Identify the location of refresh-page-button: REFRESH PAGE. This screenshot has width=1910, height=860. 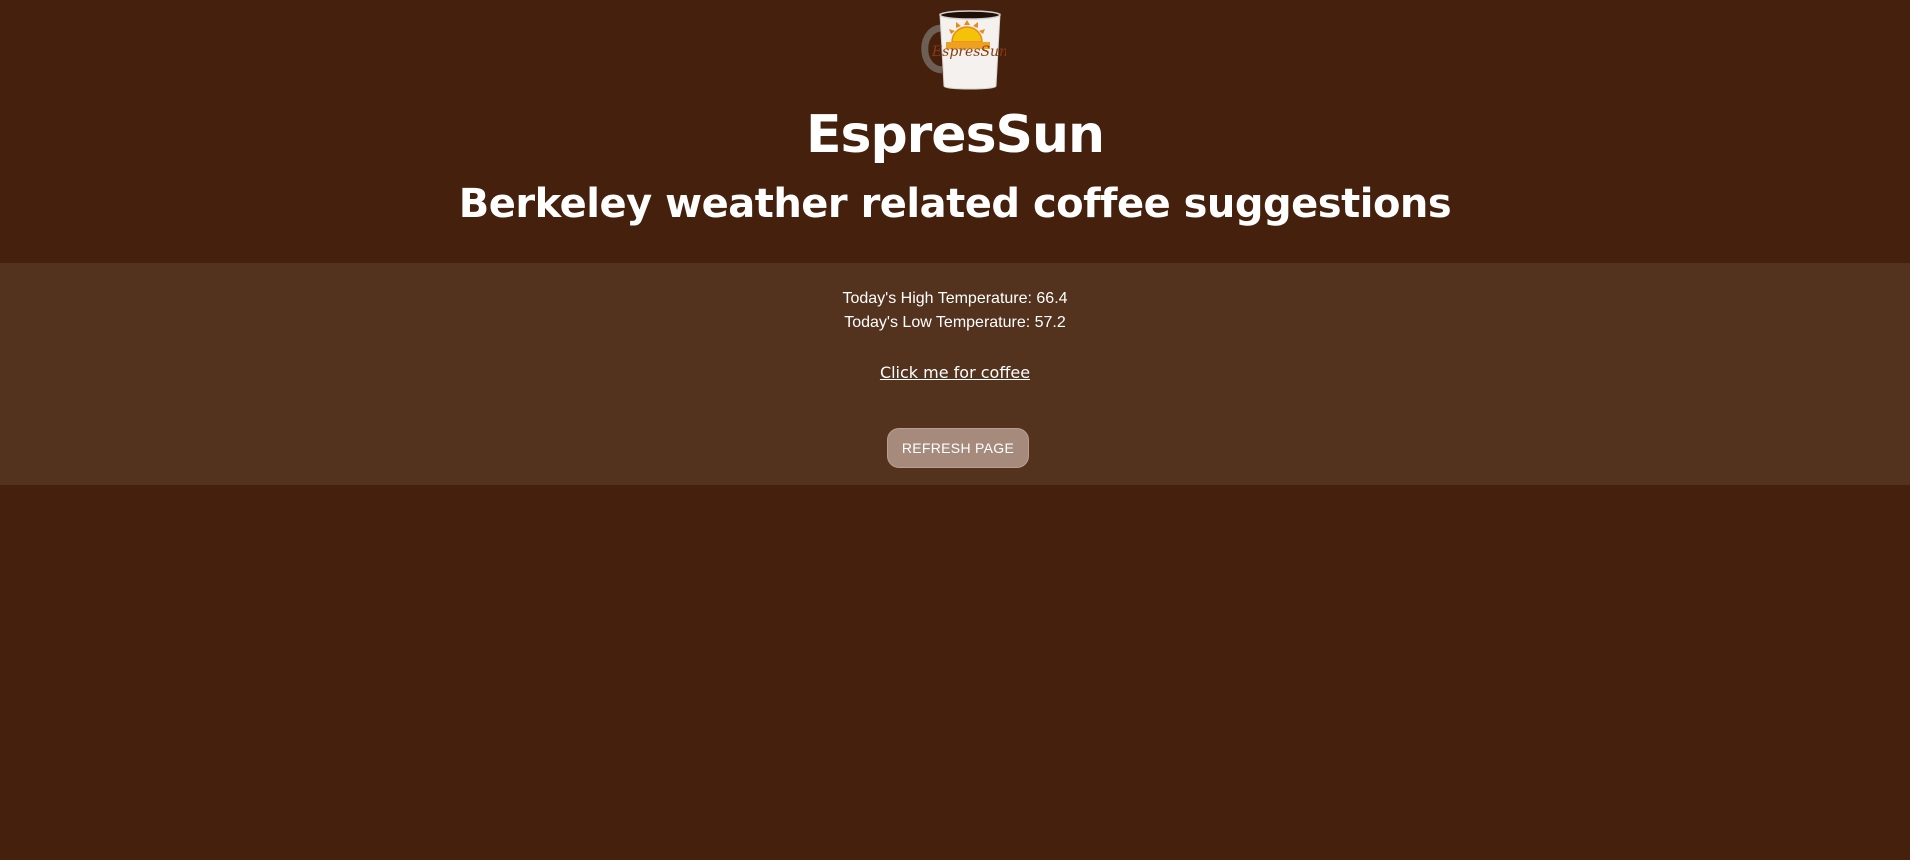
(958, 448).